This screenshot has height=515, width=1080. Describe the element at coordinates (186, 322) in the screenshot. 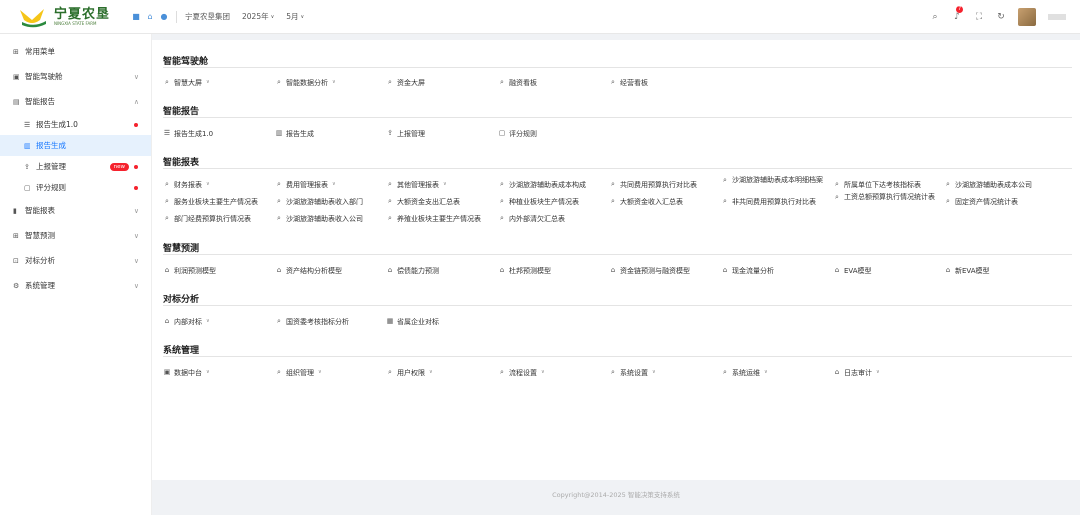

I see `link-internal-benchmark: ⌂ 内部对标 ∨` at that location.